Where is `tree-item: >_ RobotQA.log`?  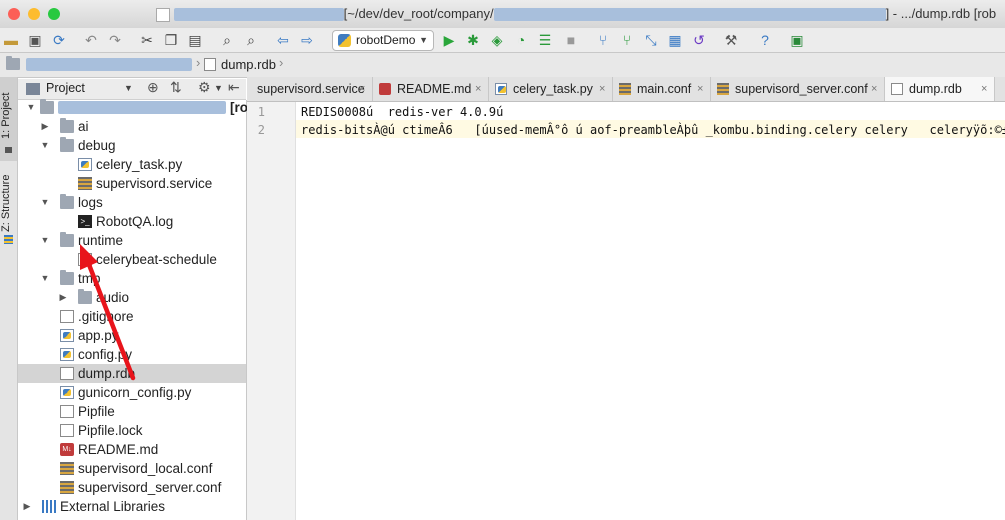 tree-item: >_ RobotQA.log is located at coordinates (132, 221).